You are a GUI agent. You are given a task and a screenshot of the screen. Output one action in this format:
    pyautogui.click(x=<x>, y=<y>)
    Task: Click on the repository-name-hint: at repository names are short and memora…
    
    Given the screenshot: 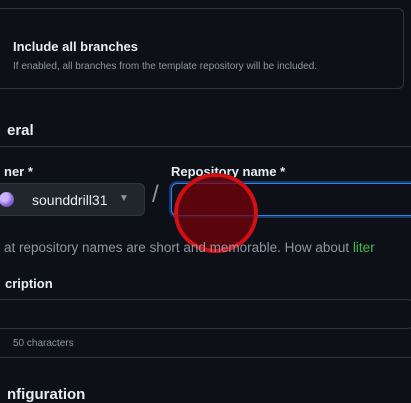 What is the action you would take?
    pyautogui.click(x=189, y=247)
    